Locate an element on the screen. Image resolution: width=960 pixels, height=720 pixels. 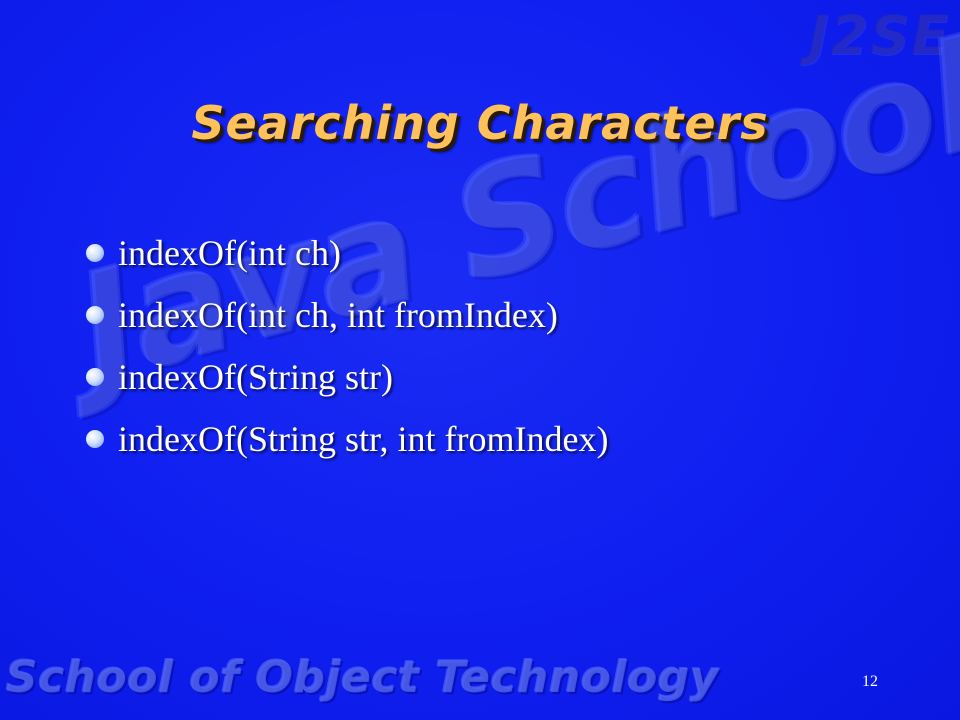
bullet-item: indexOf(String str, int fromIndex) is located at coordinates (347, 439).